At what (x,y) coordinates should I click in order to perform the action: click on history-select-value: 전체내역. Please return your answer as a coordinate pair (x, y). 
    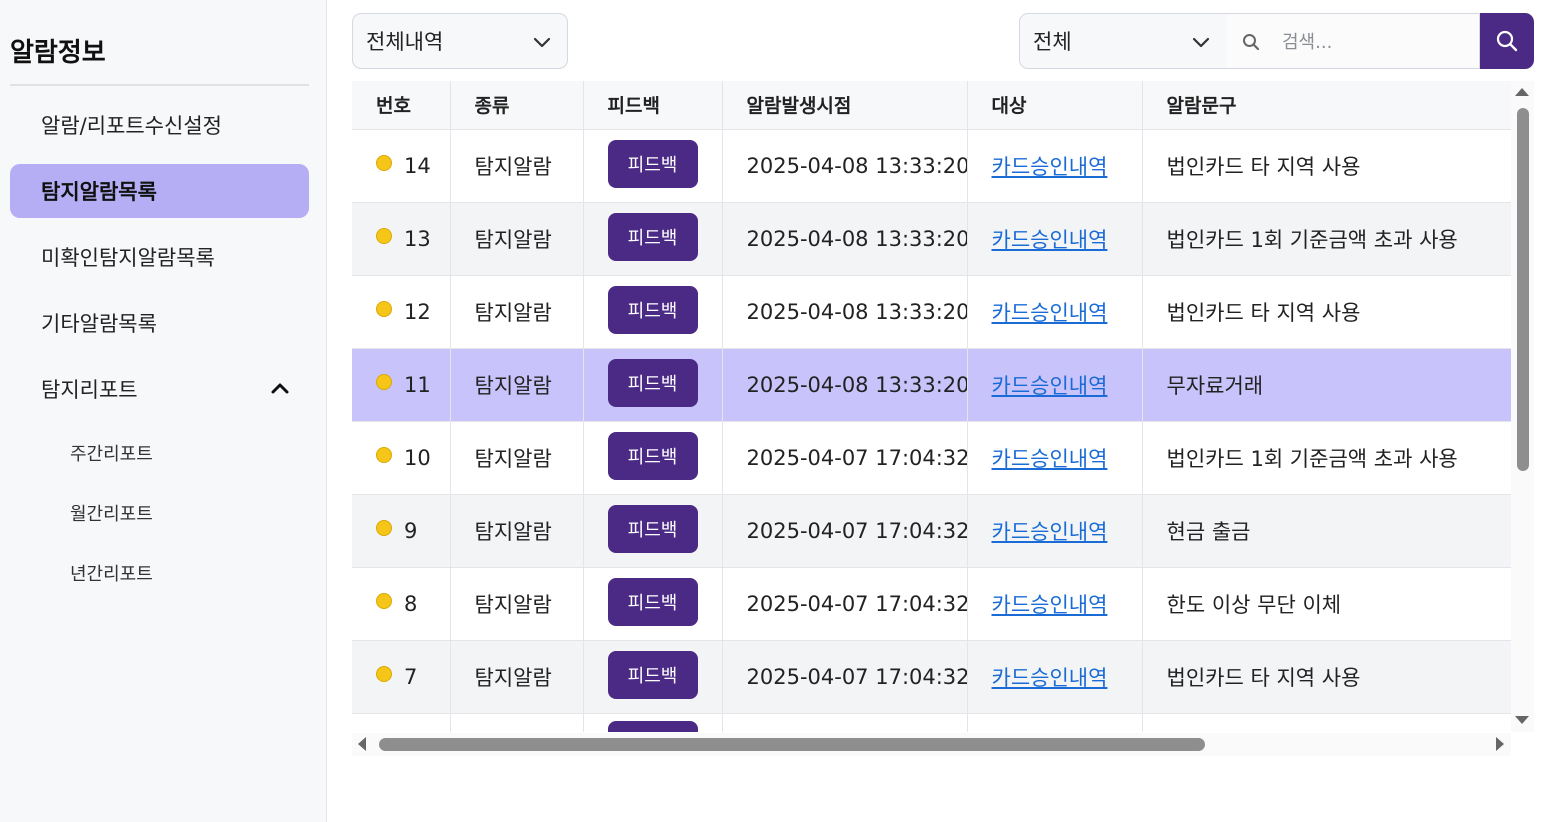
    Looking at the image, I should click on (405, 42).